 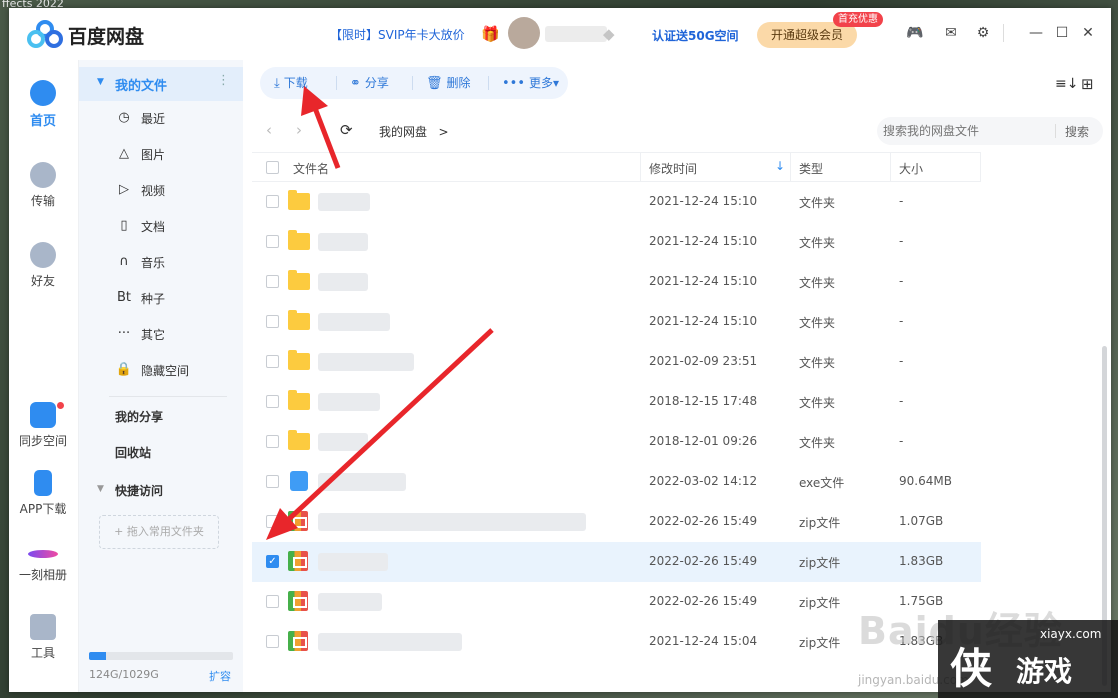 What do you see at coordinates (915, 33) in the screenshot?
I see `gamepad-icon: 🎮` at bounding box center [915, 33].